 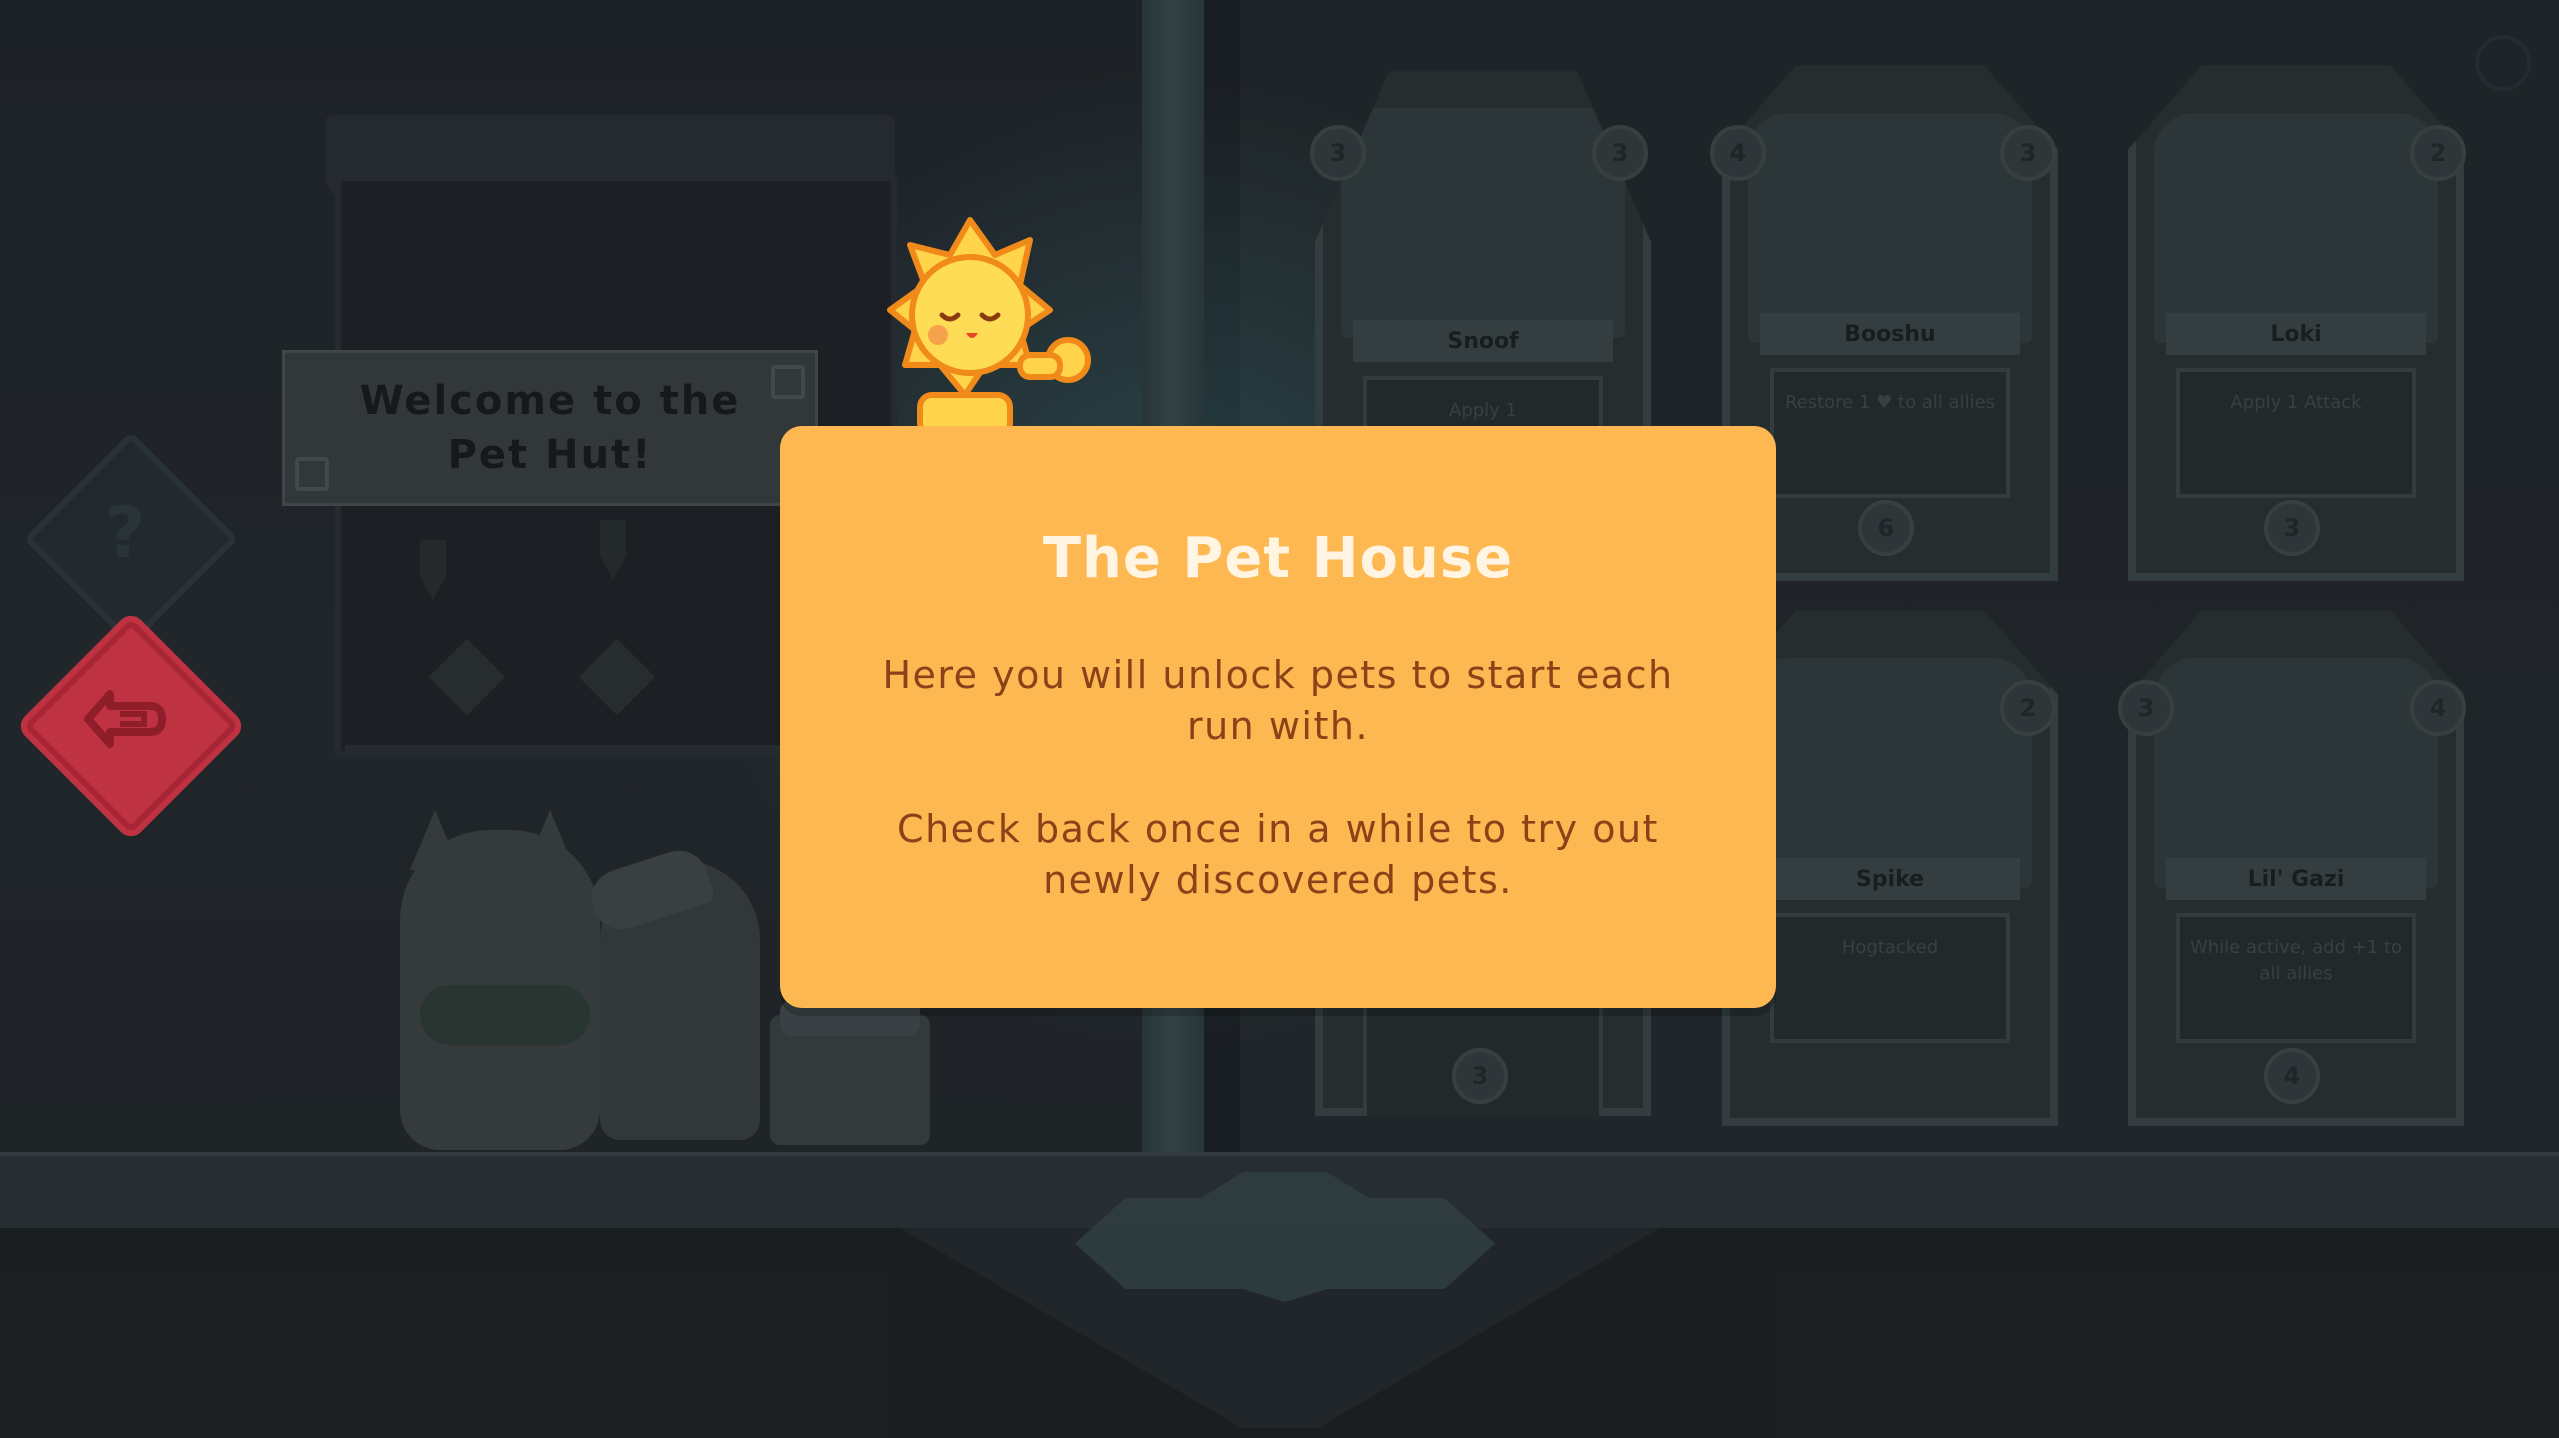 What do you see at coordinates (1278, 558) in the screenshot?
I see `dialog-title: The Pet House` at bounding box center [1278, 558].